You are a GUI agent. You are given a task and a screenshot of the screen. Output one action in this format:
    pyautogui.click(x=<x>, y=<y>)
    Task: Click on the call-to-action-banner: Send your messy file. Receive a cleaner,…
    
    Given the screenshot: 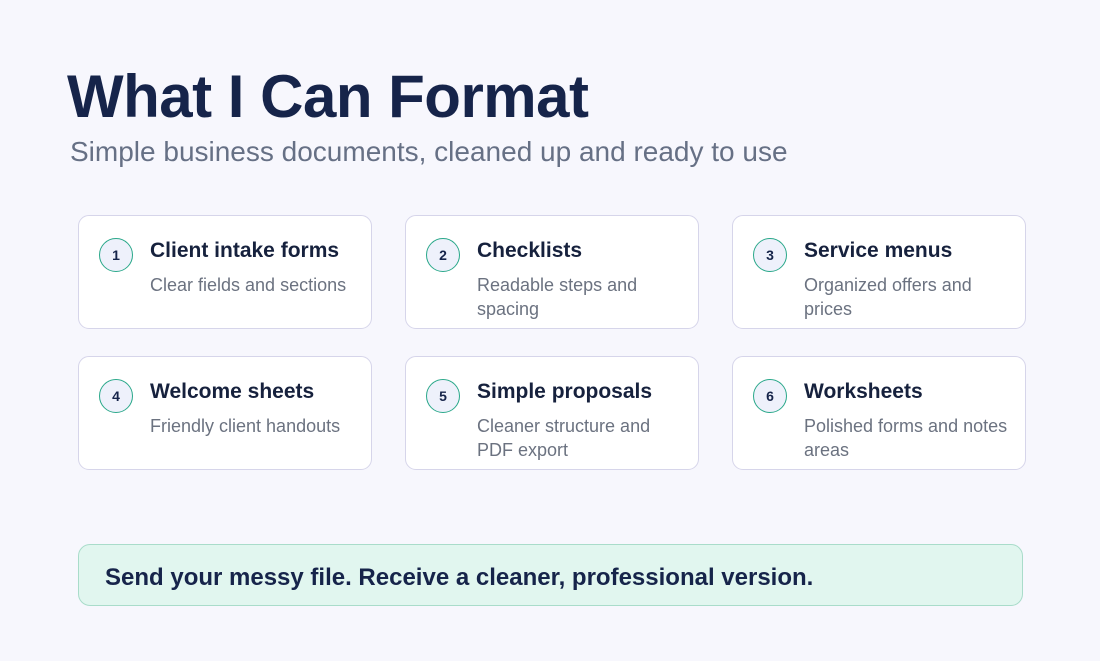 What is the action you would take?
    pyautogui.click(x=550, y=575)
    